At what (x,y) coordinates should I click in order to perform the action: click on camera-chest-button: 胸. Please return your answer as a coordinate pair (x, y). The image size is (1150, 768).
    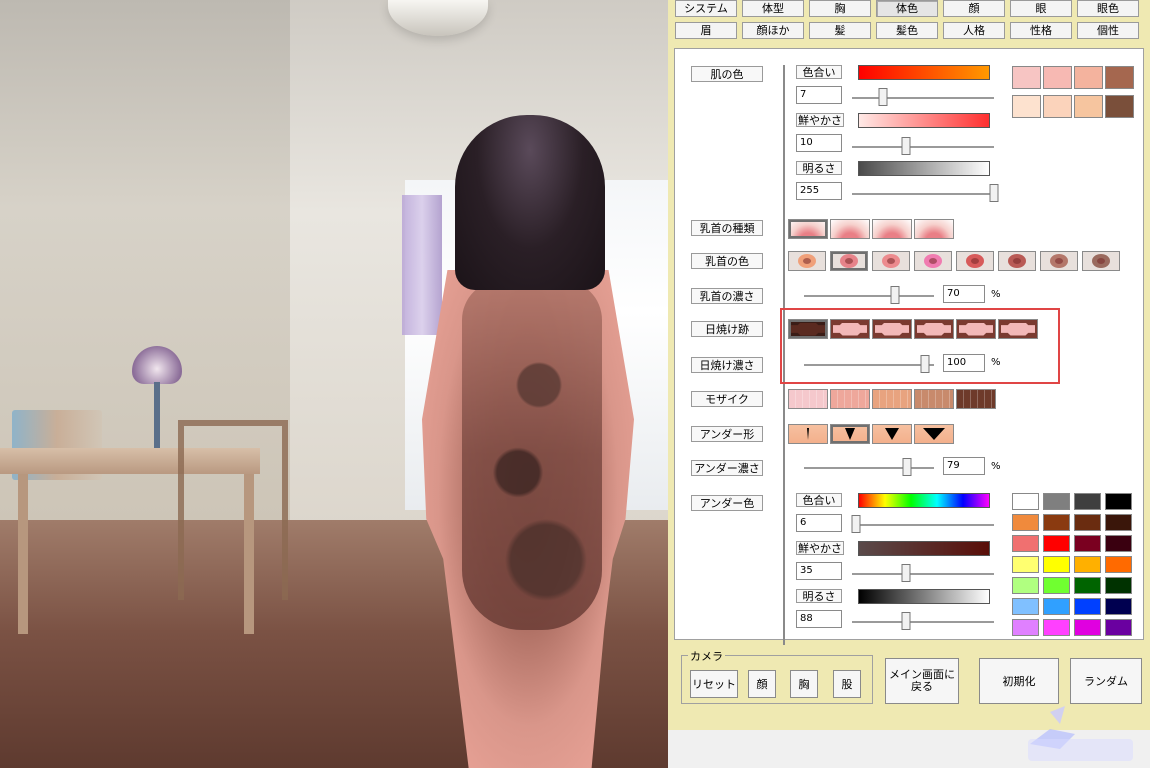
    Looking at the image, I should click on (804, 684).